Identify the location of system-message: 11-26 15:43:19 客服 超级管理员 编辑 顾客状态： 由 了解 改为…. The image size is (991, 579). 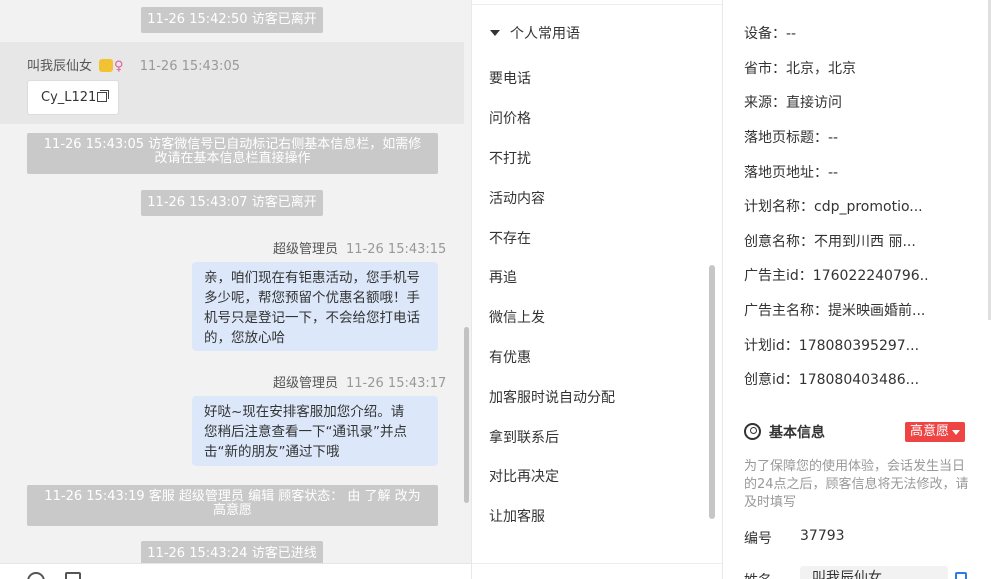
(232, 505).